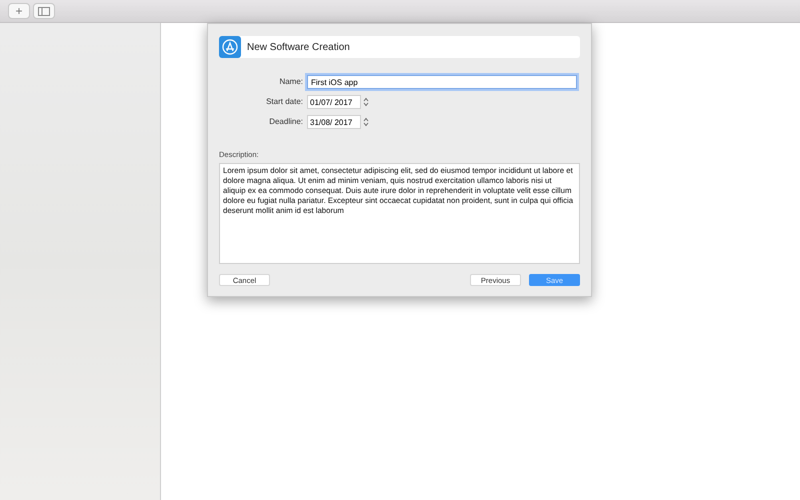 This screenshot has height=500, width=800. Describe the element at coordinates (285, 122) in the screenshot. I see `field-label: Deadline:` at that location.